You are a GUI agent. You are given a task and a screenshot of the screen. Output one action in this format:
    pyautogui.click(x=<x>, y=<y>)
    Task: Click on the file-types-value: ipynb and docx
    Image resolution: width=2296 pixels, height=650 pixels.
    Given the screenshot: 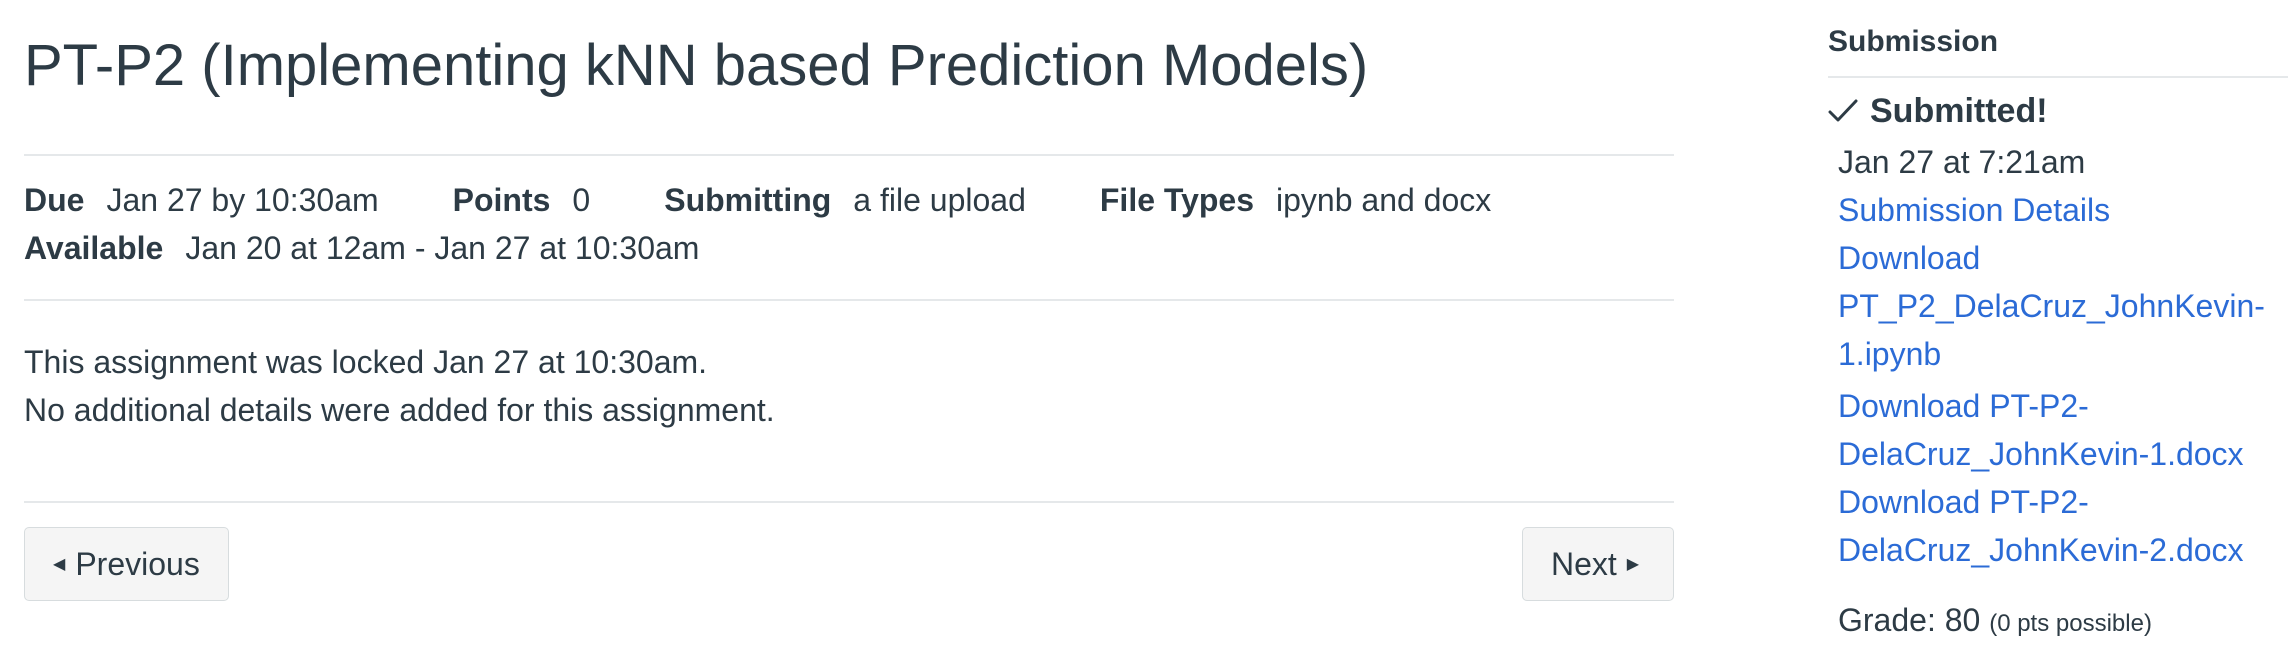 What is the action you would take?
    pyautogui.click(x=1384, y=200)
    